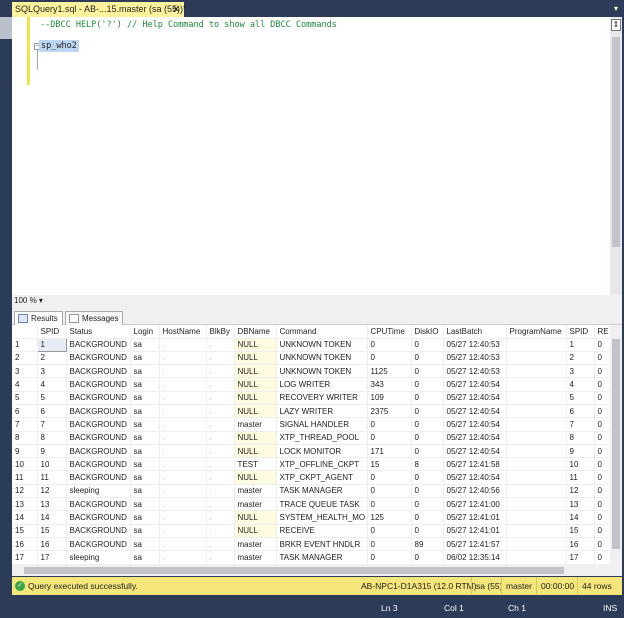 Image resolution: width=624 pixels, height=618 pixels. I want to click on table-cell: 6, so click(580, 411).